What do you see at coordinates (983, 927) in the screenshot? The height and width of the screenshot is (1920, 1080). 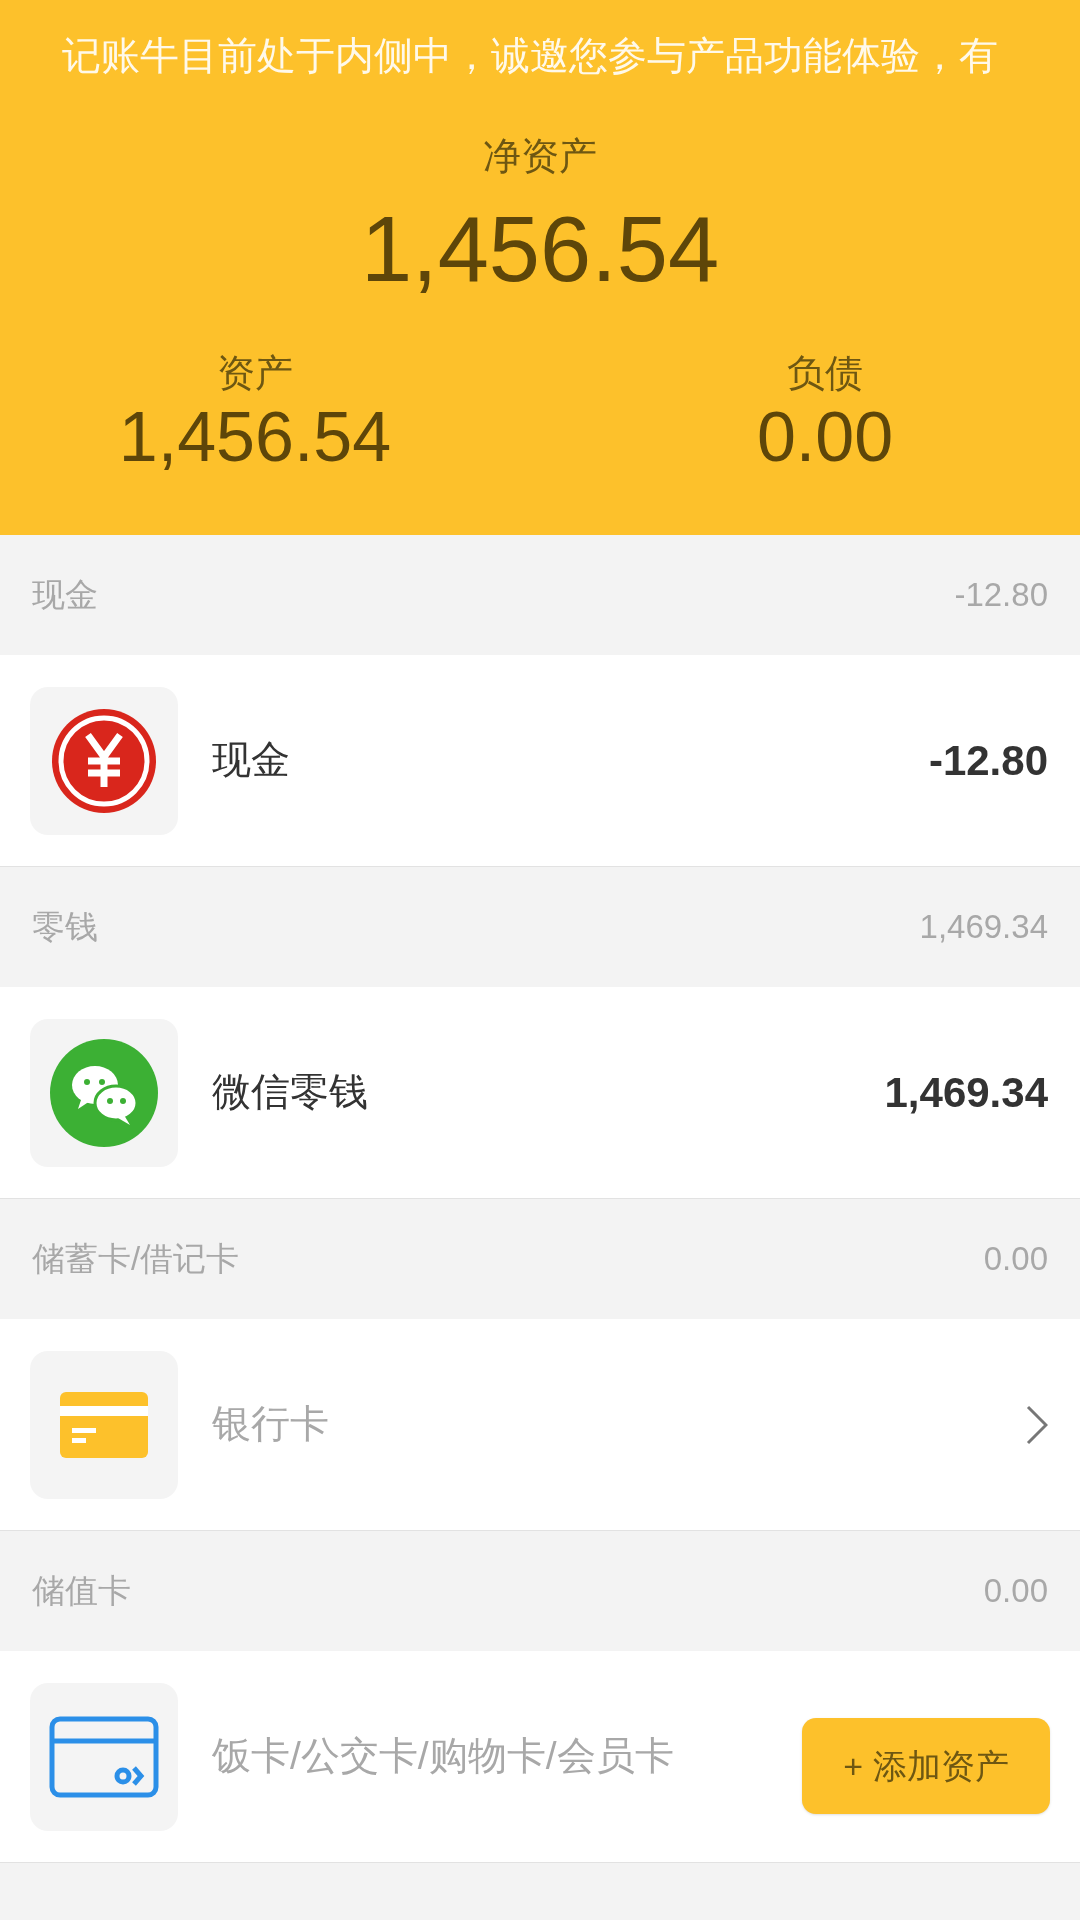 I see `section-total: 1,469.34` at bounding box center [983, 927].